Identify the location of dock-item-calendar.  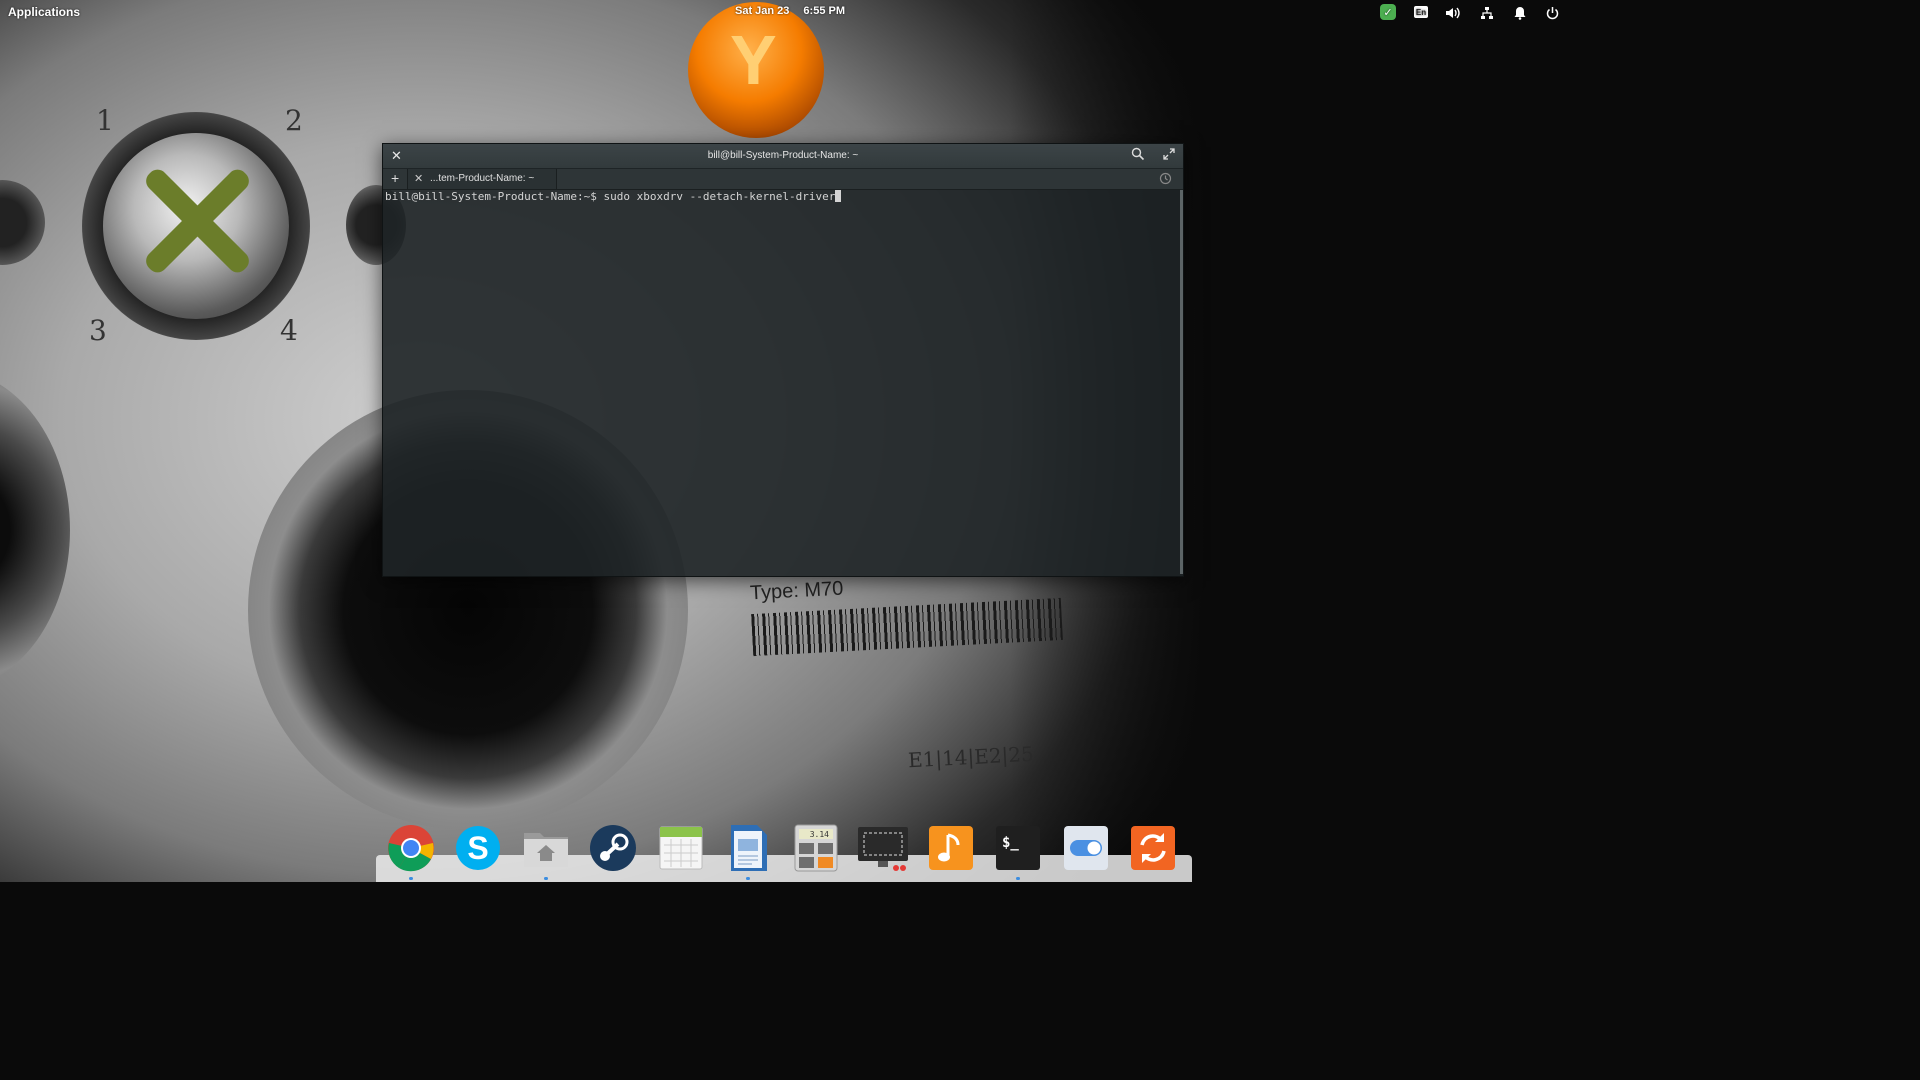
(681, 848).